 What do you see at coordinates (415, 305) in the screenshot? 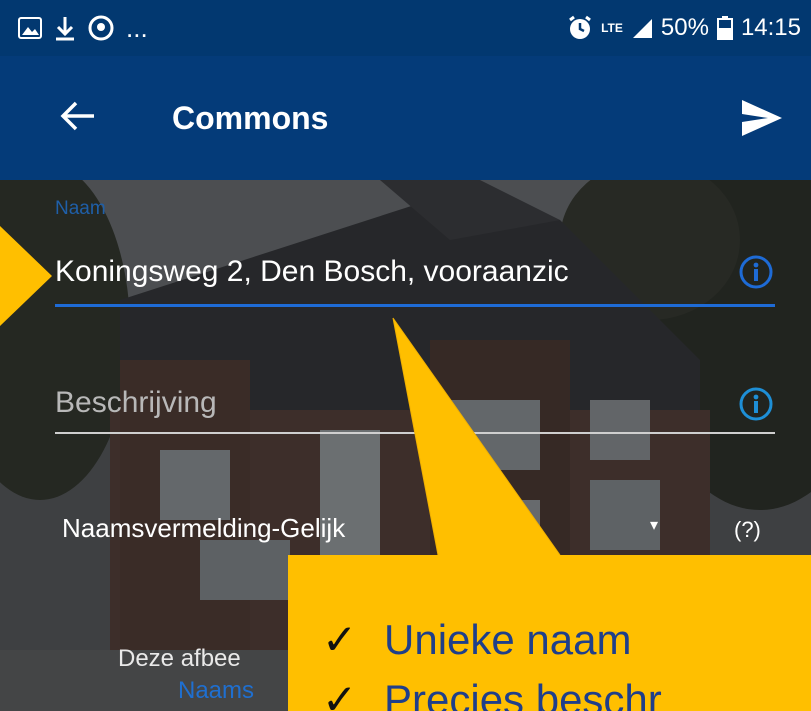
I see `name-underline` at bounding box center [415, 305].